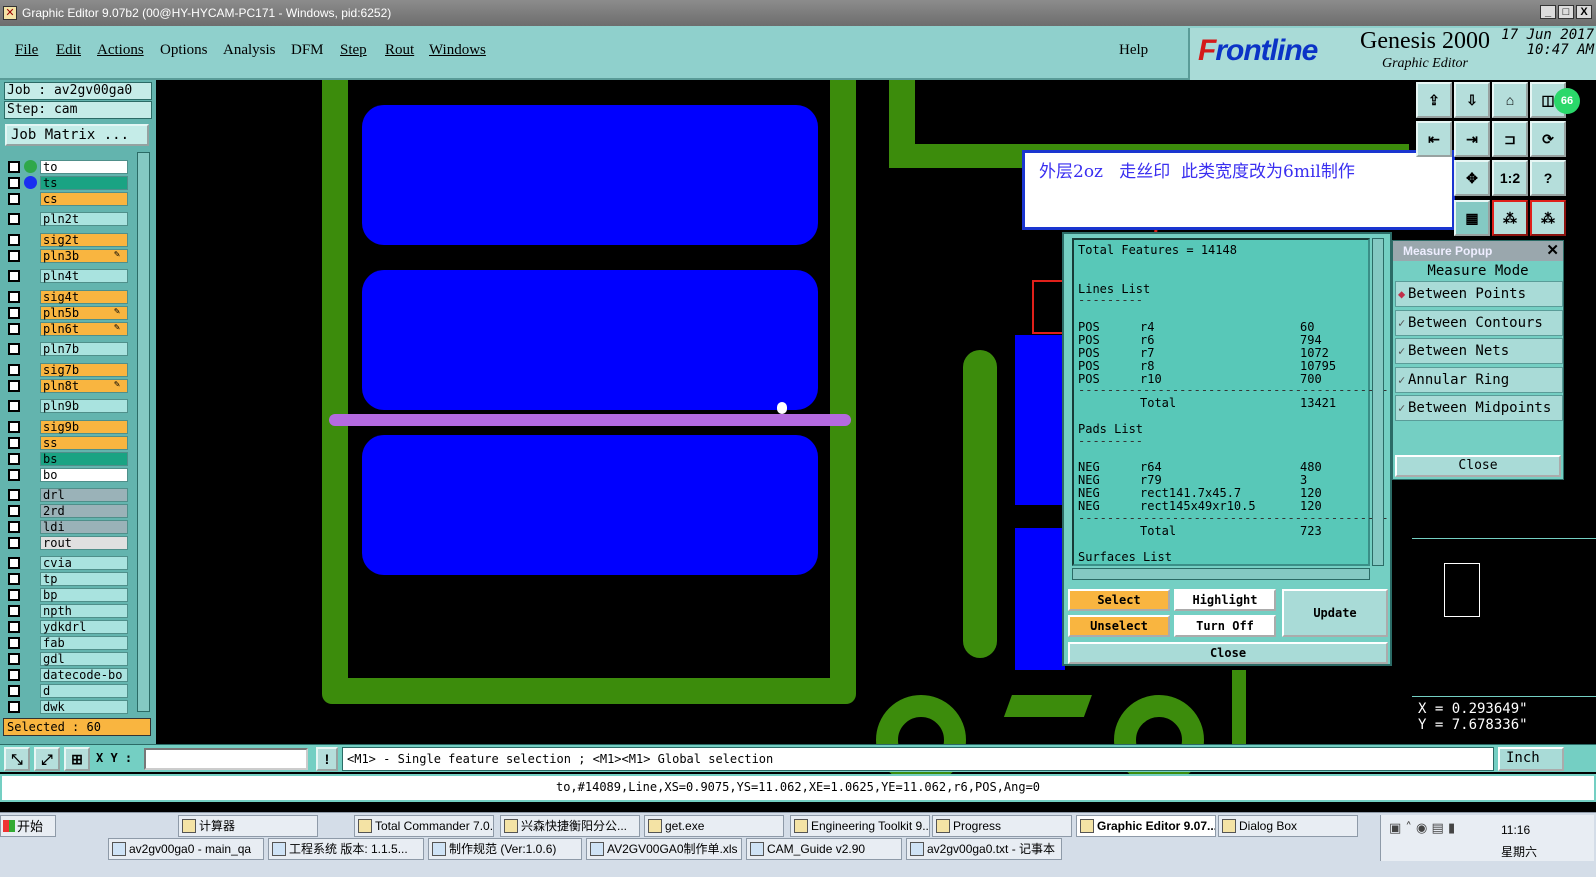  What do you see at coordinates (505, 849) in the screenshot?
I see `taskbar-button: 制作规范 (Ver:1.0.6)` at bounding box center [505, 849].